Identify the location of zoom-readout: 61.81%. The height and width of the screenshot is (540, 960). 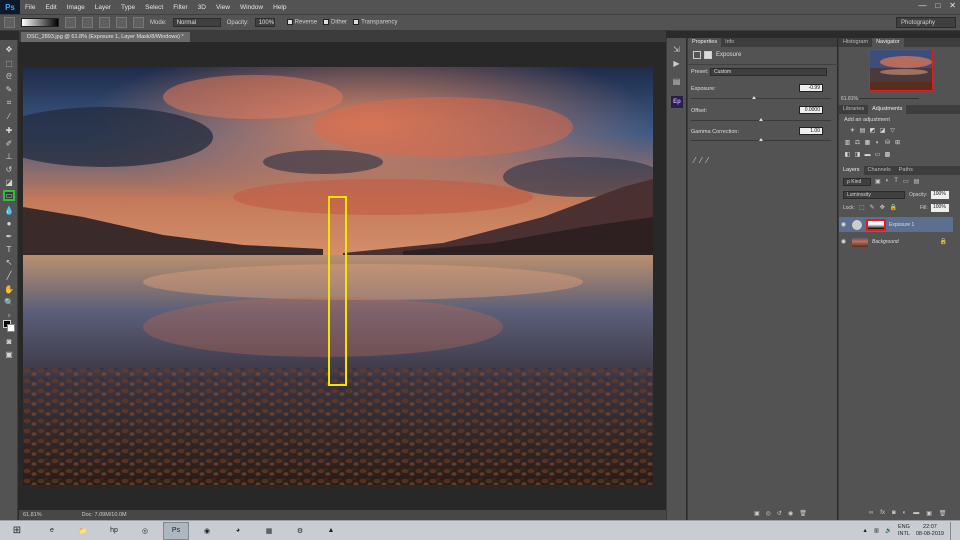
(32, 515).